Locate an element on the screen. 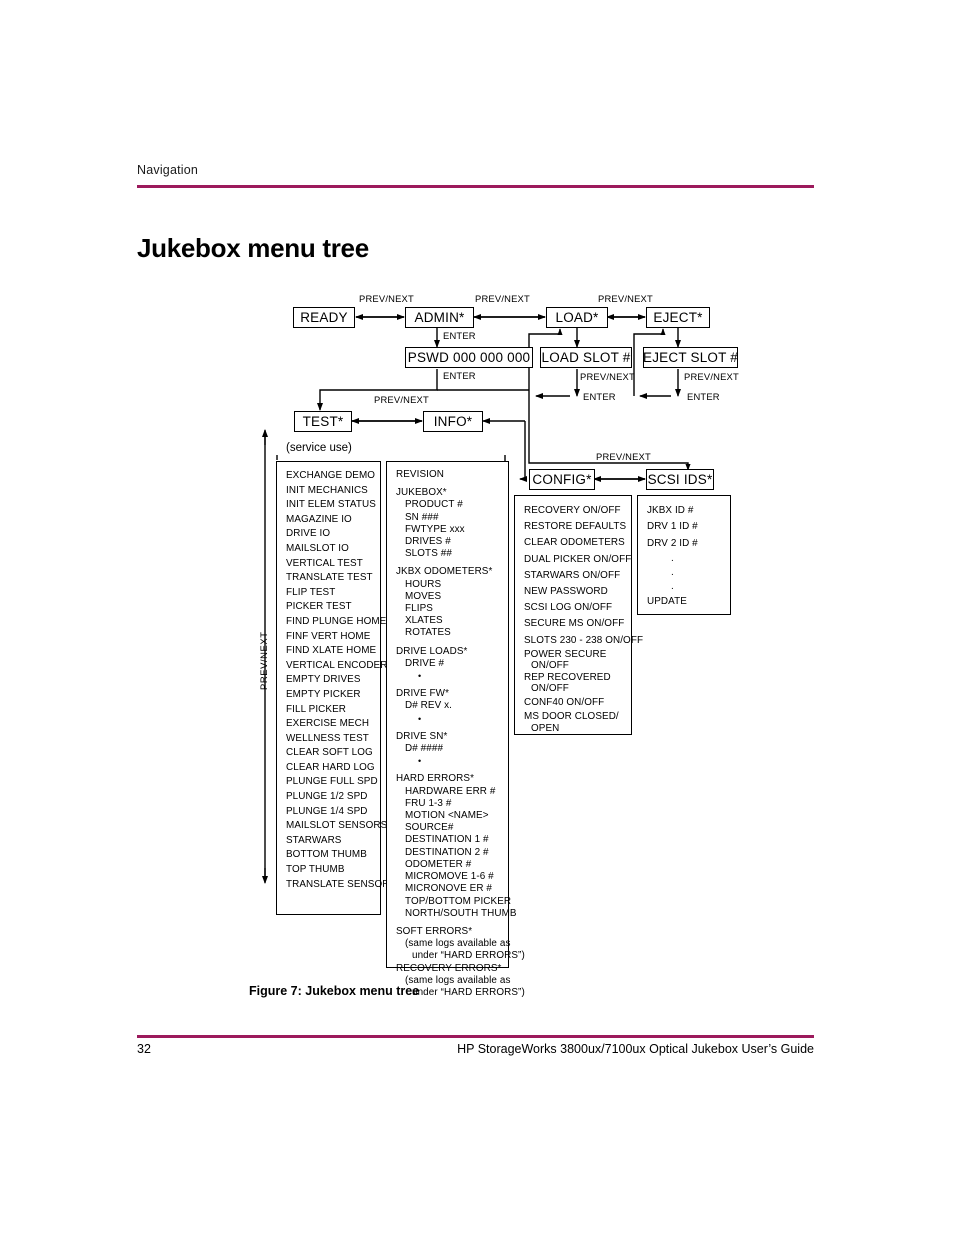 Image resolution: width=954 pixels, height=1235 pixels. menu-item: TRANSLATE TEST is located at coordinates (329, 578).